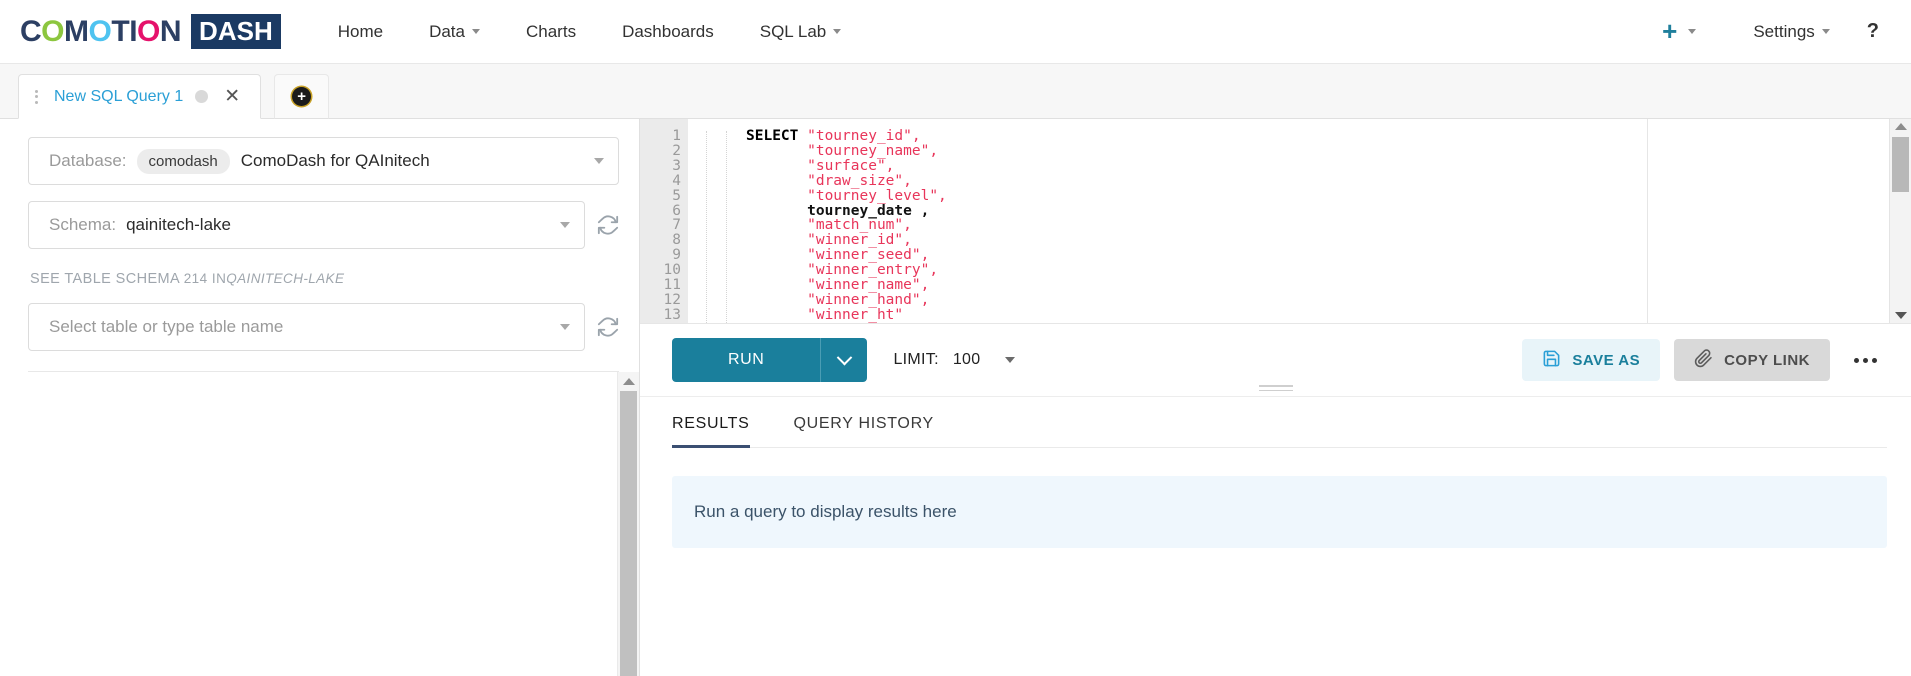 The width and height of the screenshot is (1911, 676). Describe the element at coordinates (335, 160) in the screenshot. I see `database-value: ComoDash for QAInitech` at that location.